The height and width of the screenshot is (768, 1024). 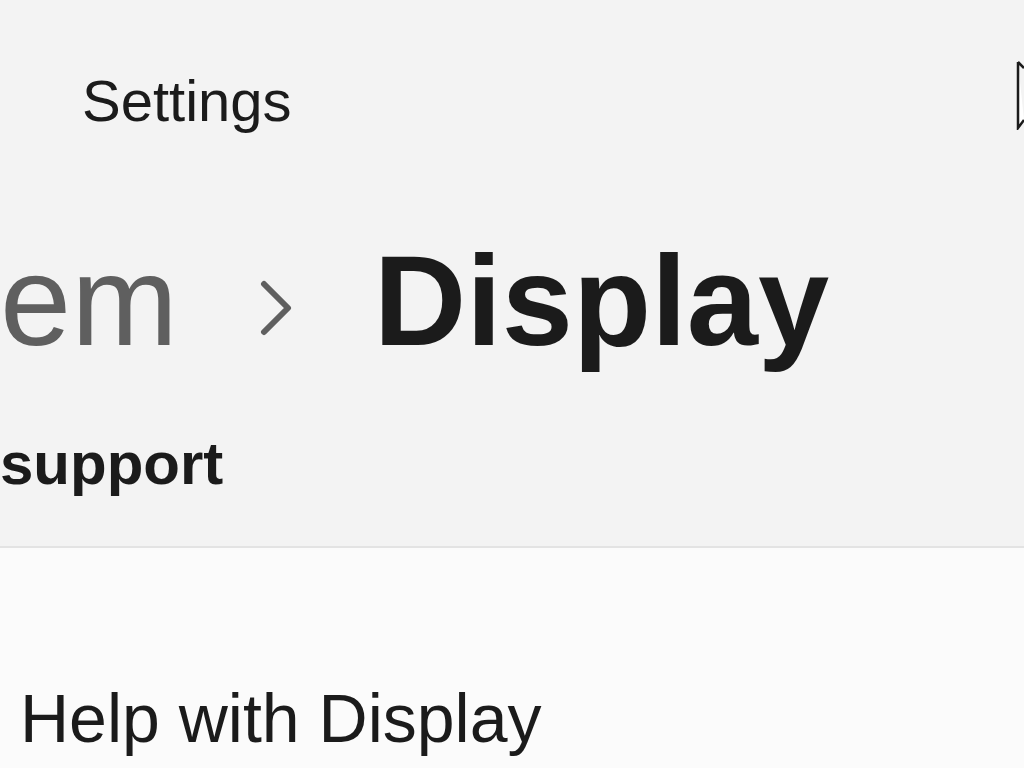 What do you see at coordinates (112, 463) in the screenshot?
I see `section-heading: support` at bounding box center [112, 463].